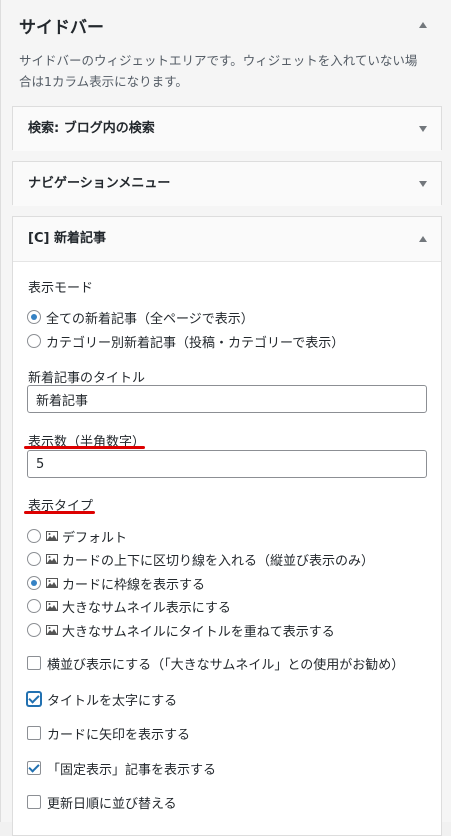  Describe the element at coordinates (218, 561) in the screenshot. I see `radio-label: カードの上下に区切り線を入れる（縦並び表示のみ）` at that location.